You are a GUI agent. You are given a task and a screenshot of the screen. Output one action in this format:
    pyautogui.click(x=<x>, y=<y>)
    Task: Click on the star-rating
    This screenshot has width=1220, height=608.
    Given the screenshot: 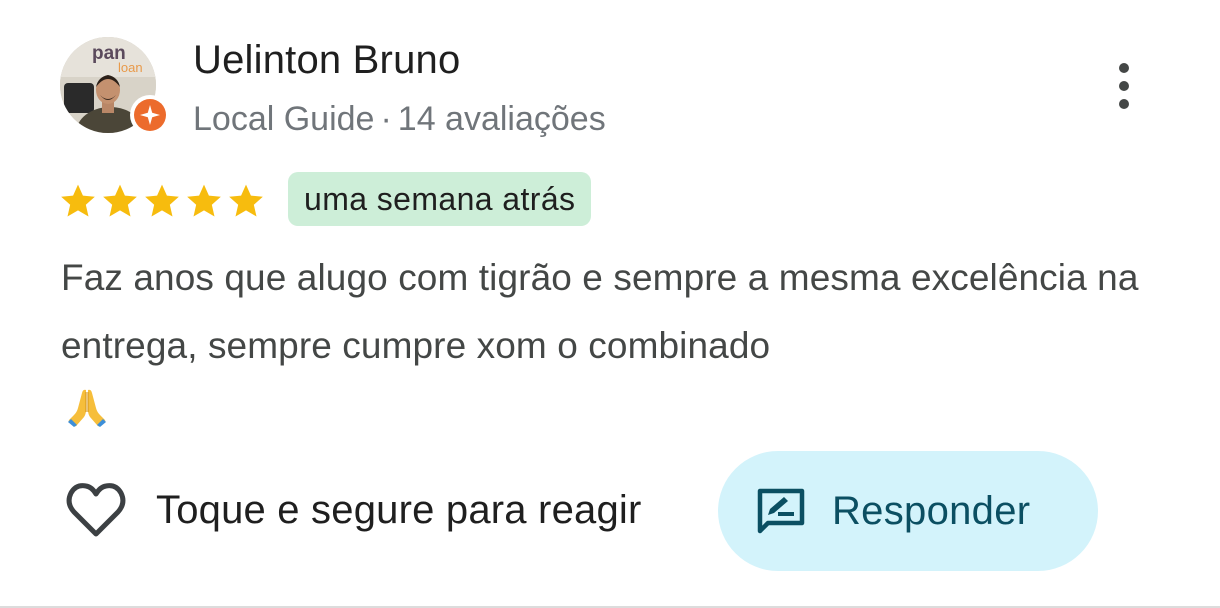 What is the action you would take?
    pyautogui.click(x=162, y=201)
    